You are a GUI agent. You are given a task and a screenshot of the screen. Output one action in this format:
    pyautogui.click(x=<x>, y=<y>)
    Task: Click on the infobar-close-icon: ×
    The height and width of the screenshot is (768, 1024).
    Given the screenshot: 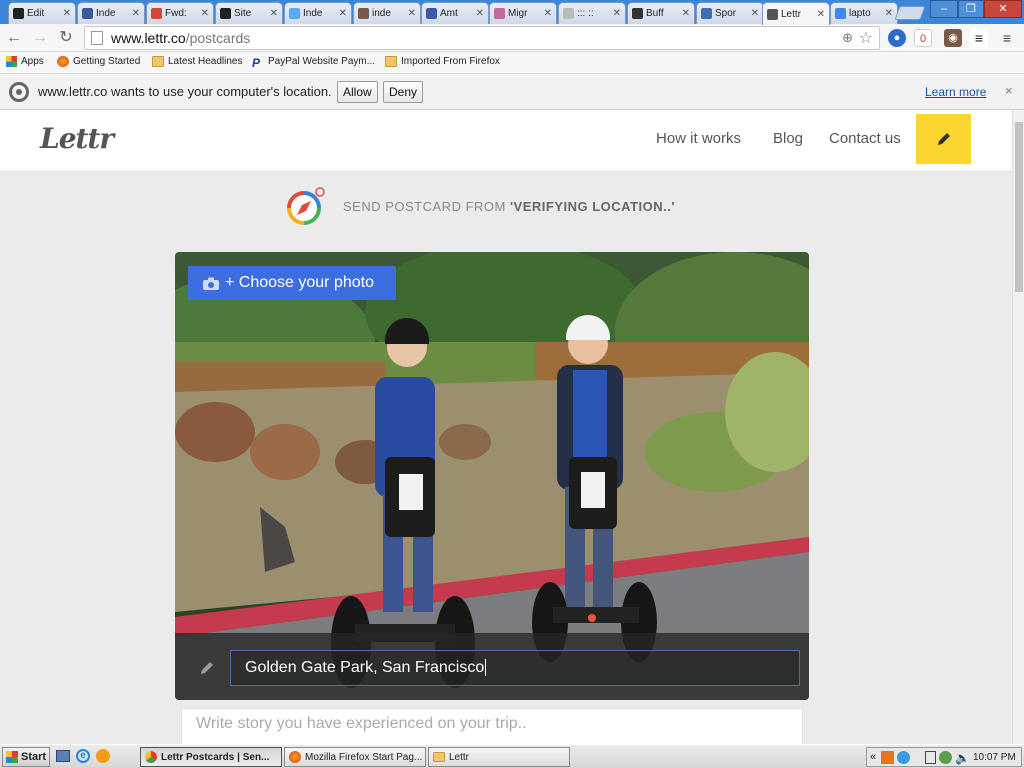 What is the action you would take?
    pyautogui.click(x=1009, y=90)
    